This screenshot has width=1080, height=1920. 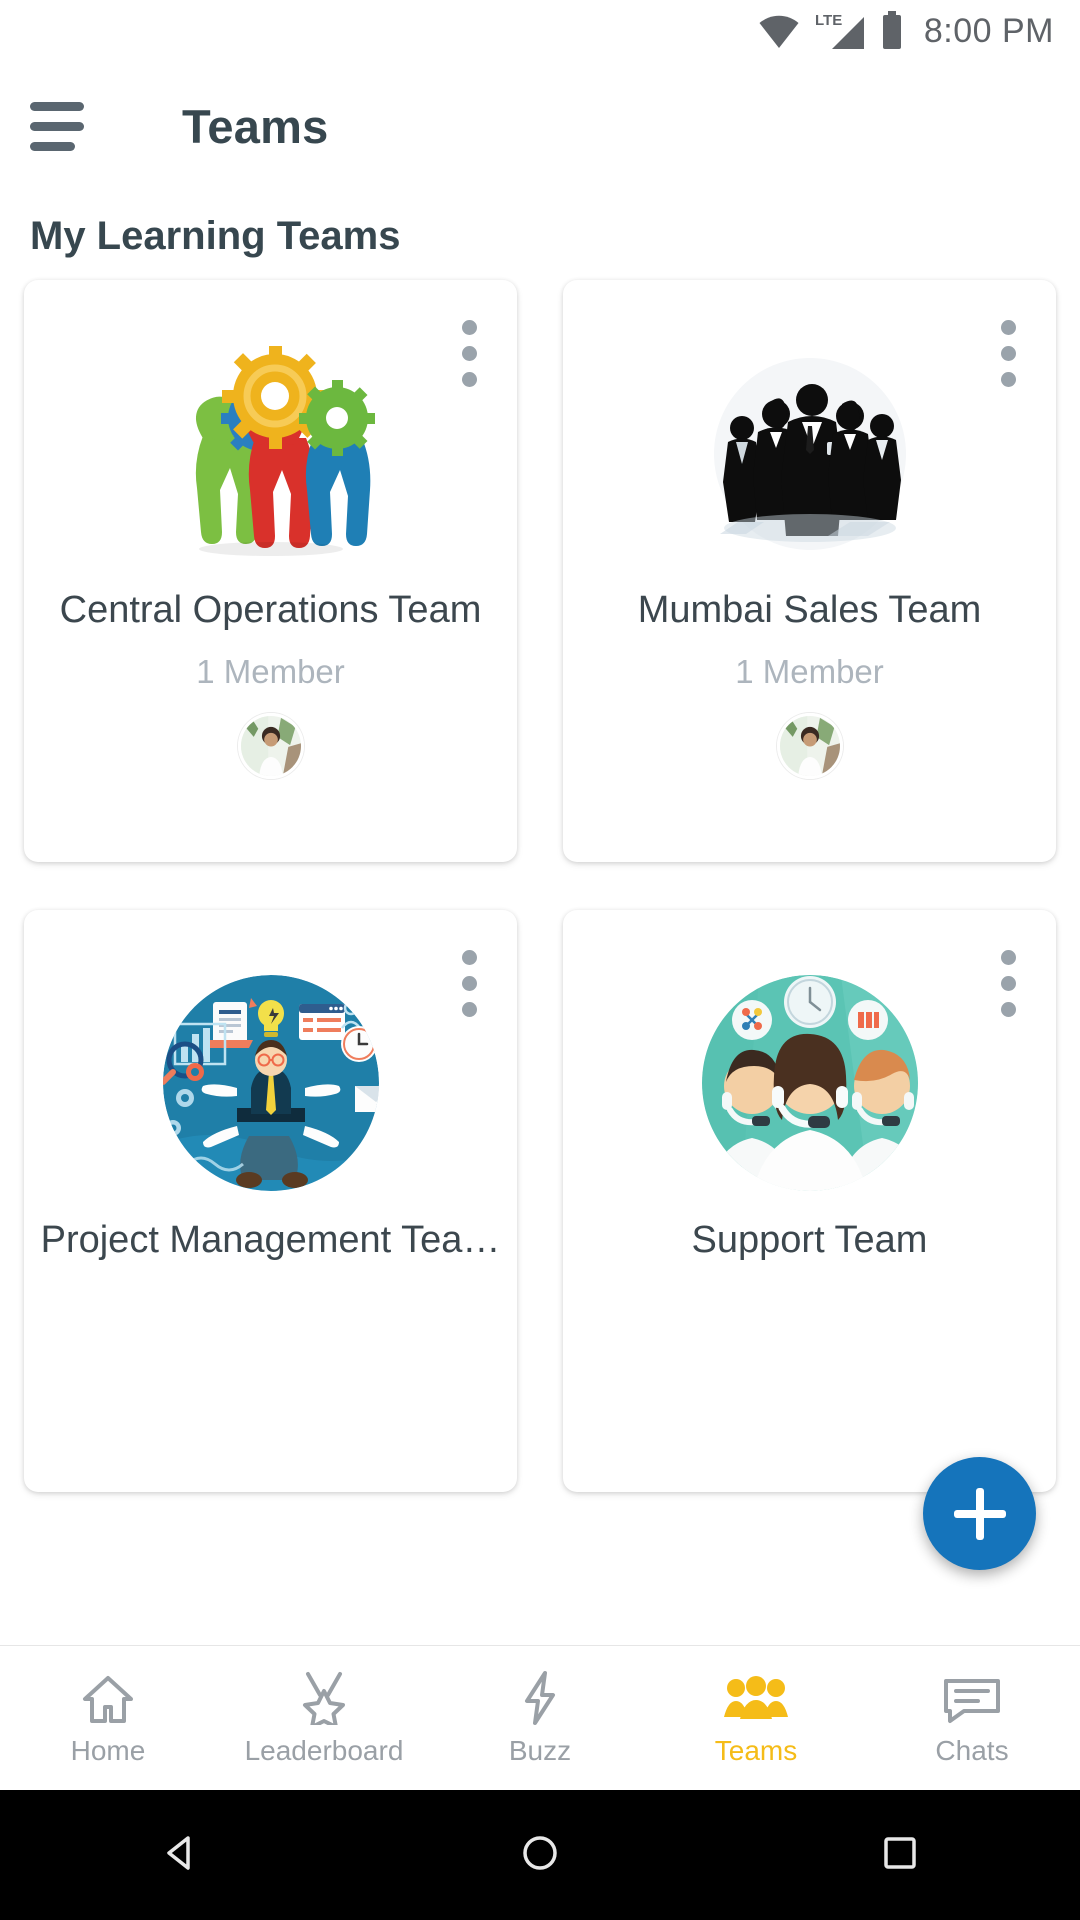 I want to click on plus-icon-vertical, so click(x=979, y=1513).